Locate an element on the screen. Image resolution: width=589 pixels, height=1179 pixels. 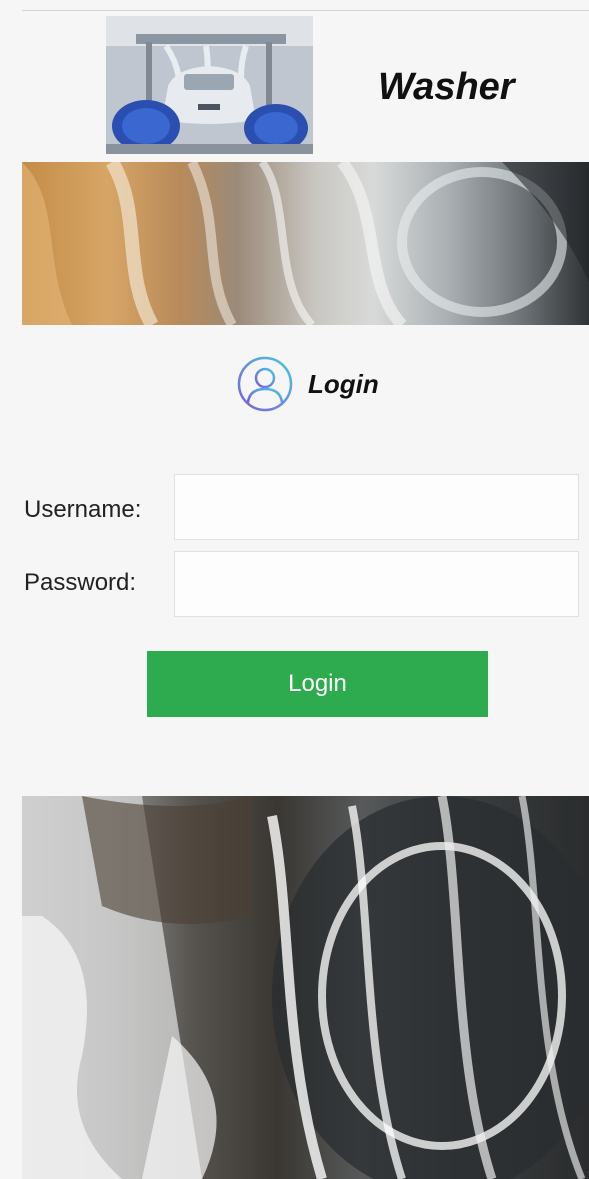
password-label: Password: is located at coordinates (80, 582).